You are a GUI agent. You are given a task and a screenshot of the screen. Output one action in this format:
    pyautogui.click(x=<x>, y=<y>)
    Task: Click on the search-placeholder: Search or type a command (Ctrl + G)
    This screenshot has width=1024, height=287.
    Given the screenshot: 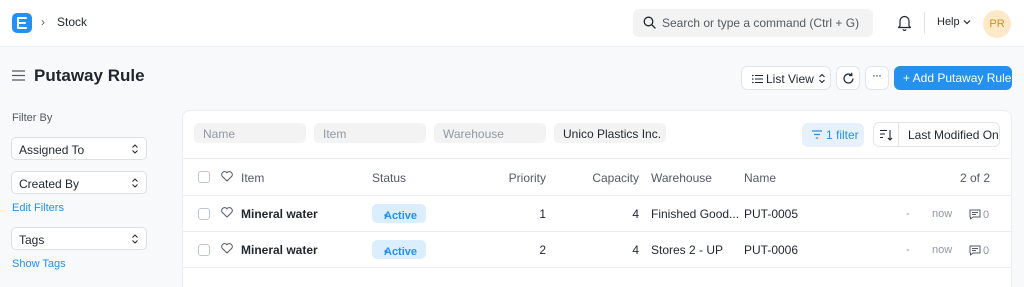 What is the action you would take?
    pyautogui.click(x=761, y=23)
    